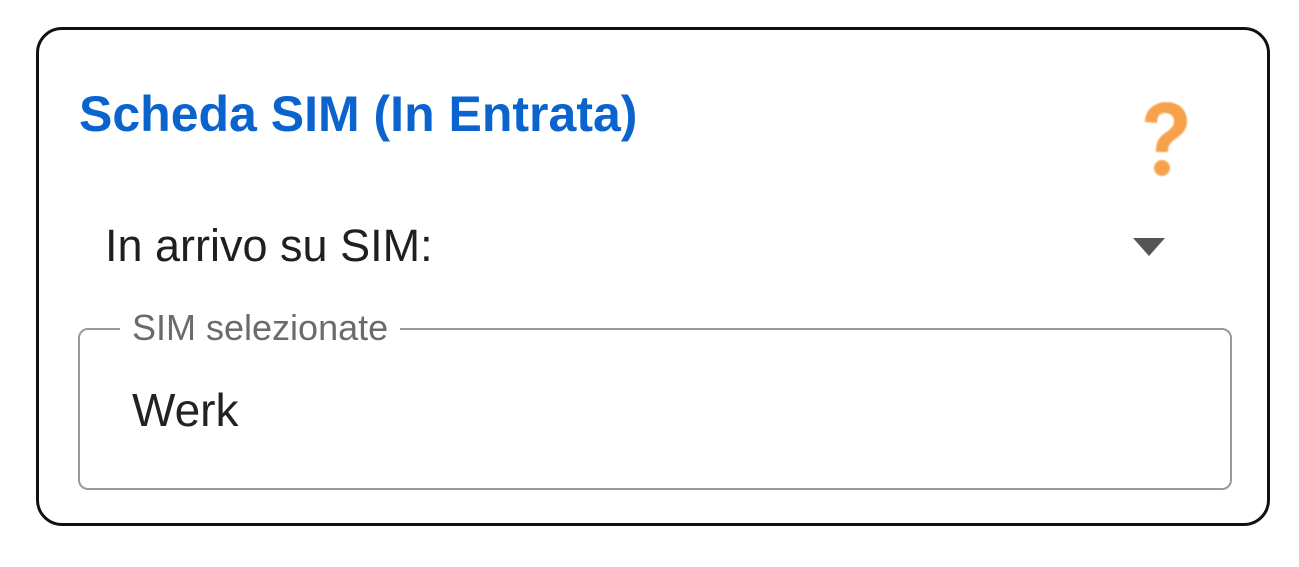 The width and height of the screenshot is (1299, 567). Describe the element at coordinates (643, 247) in the screenshot. I see `incoming-sim-dropdown: In arrivo su SIM:` at that location.